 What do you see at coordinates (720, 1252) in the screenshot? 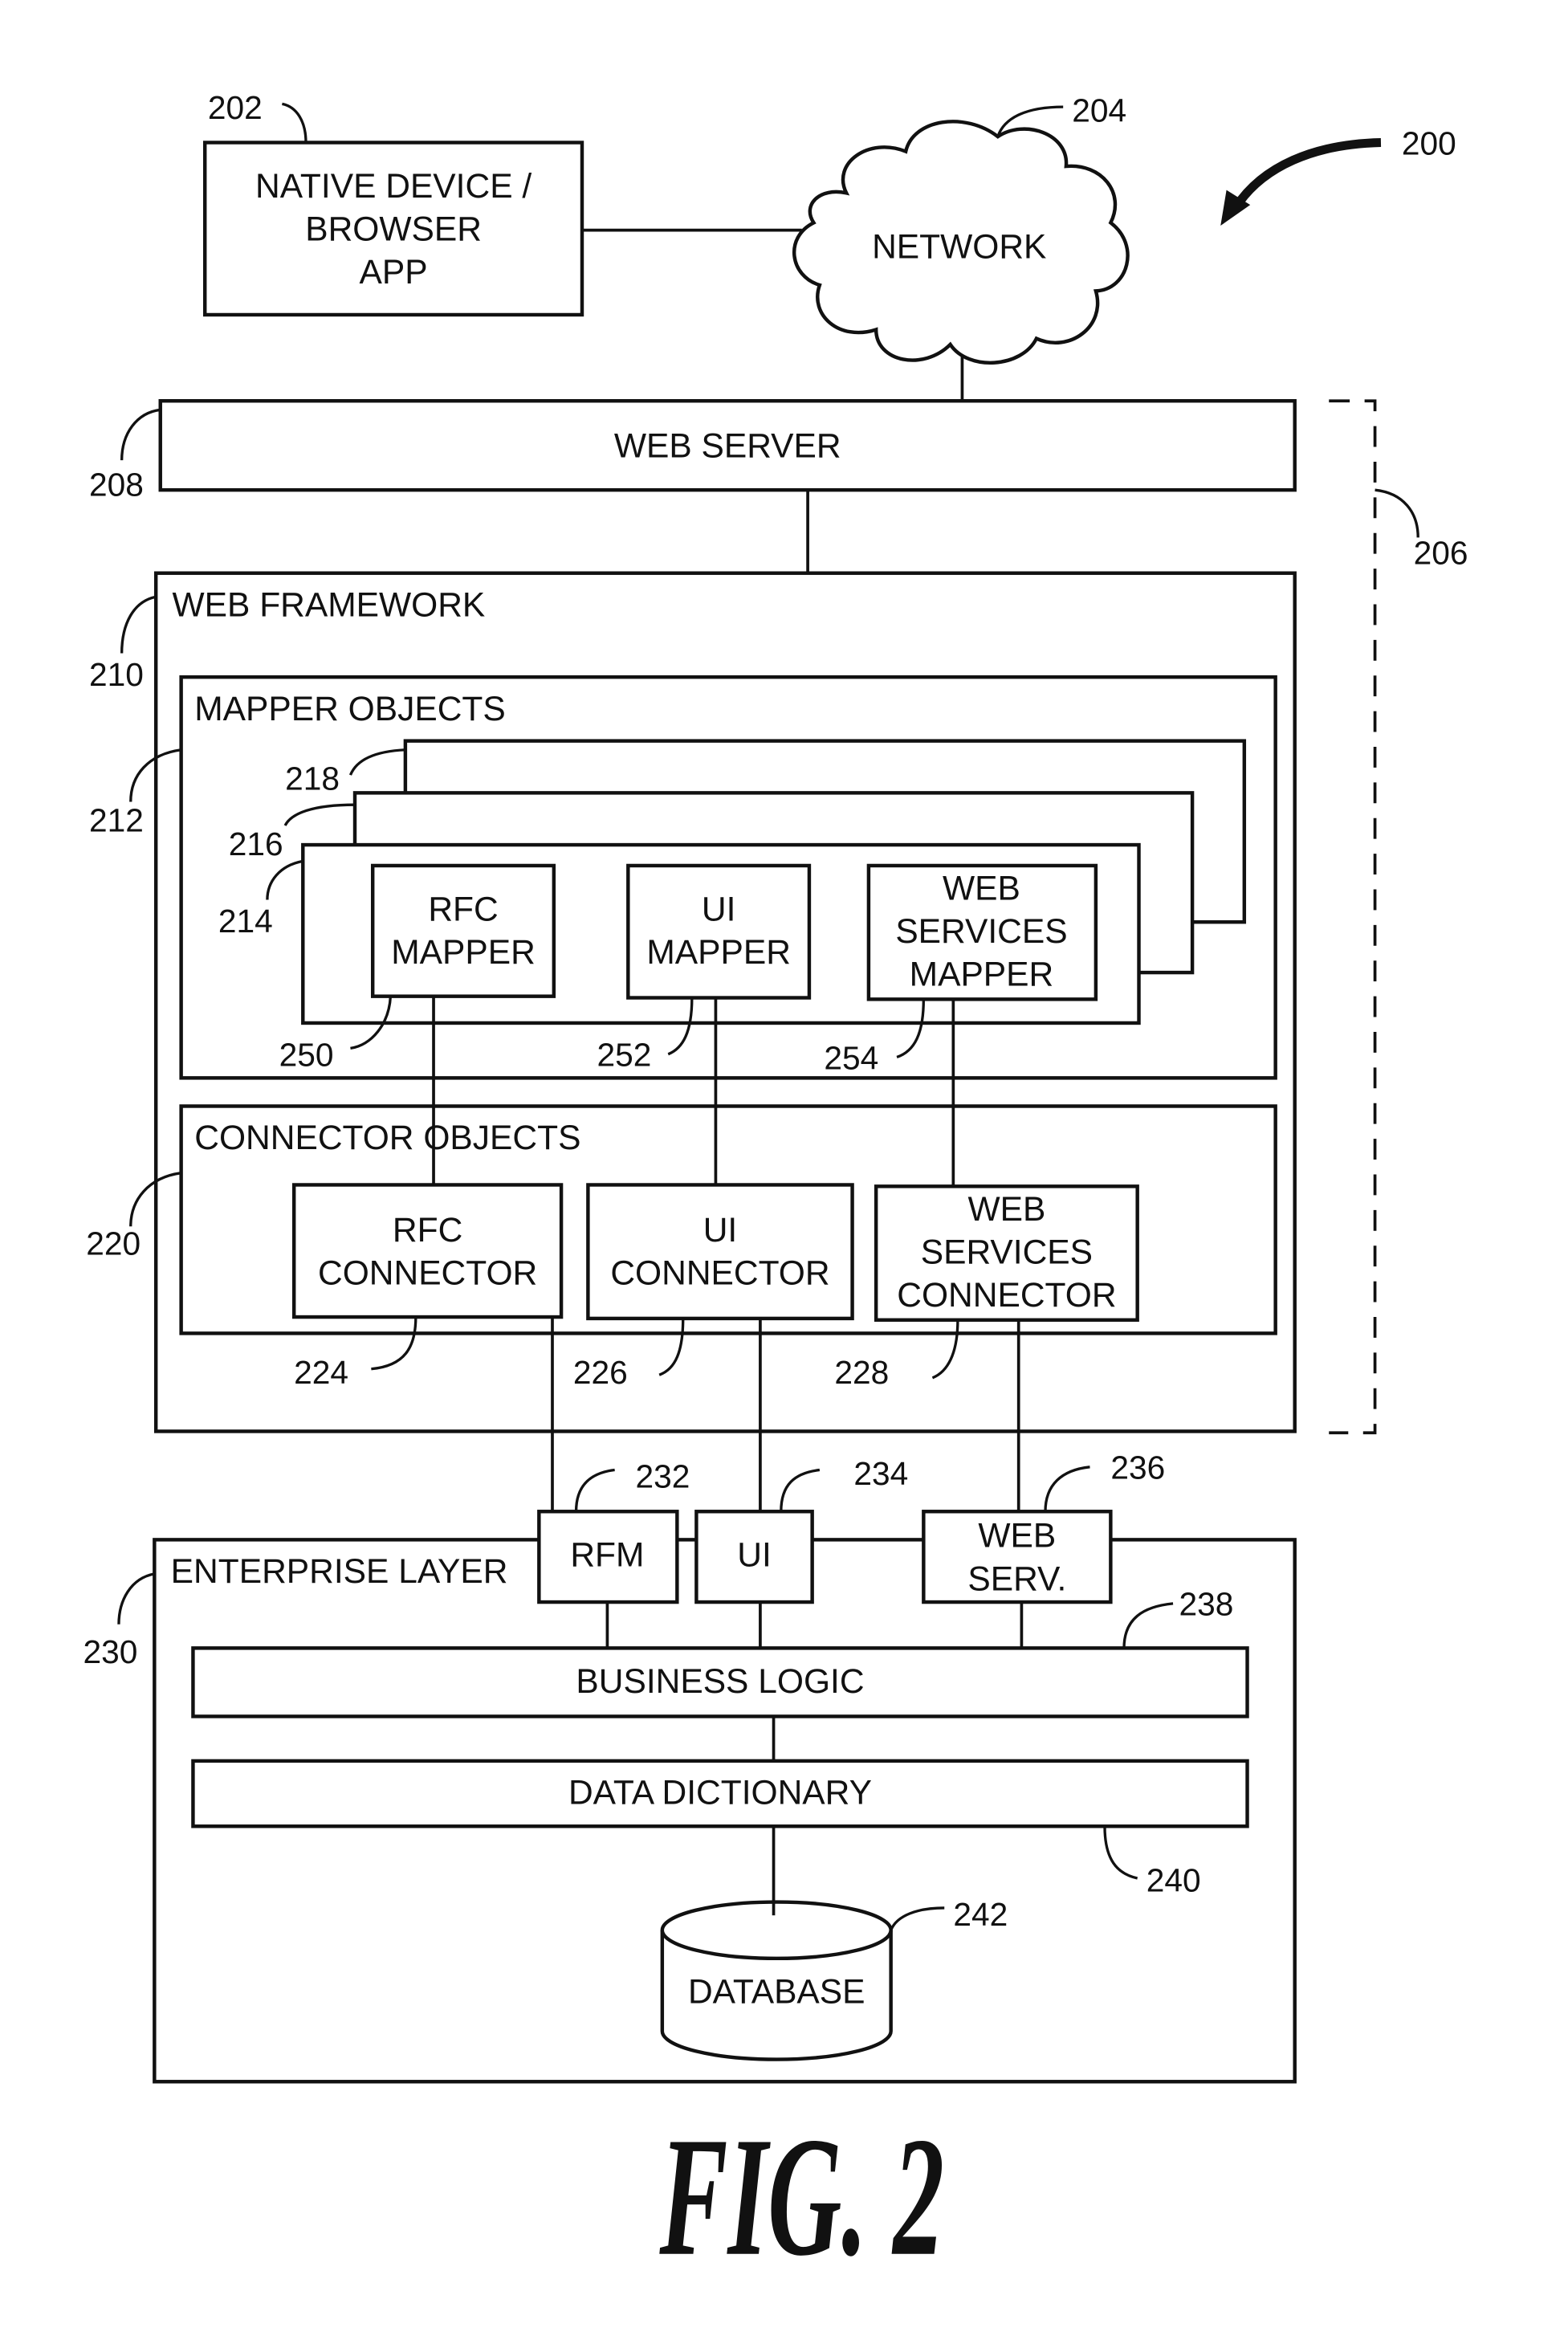
I see `ui-connector-box` at bounding box center [720, 1252].